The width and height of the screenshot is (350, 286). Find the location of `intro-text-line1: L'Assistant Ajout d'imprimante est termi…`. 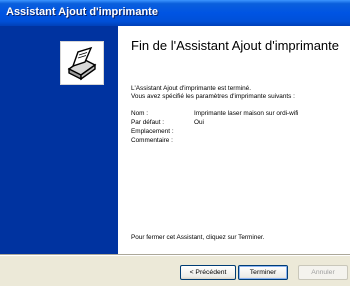

intro-text-line1: L'Assistant Ajout d'imprimante est termi… is located at coordinates (191, 88).